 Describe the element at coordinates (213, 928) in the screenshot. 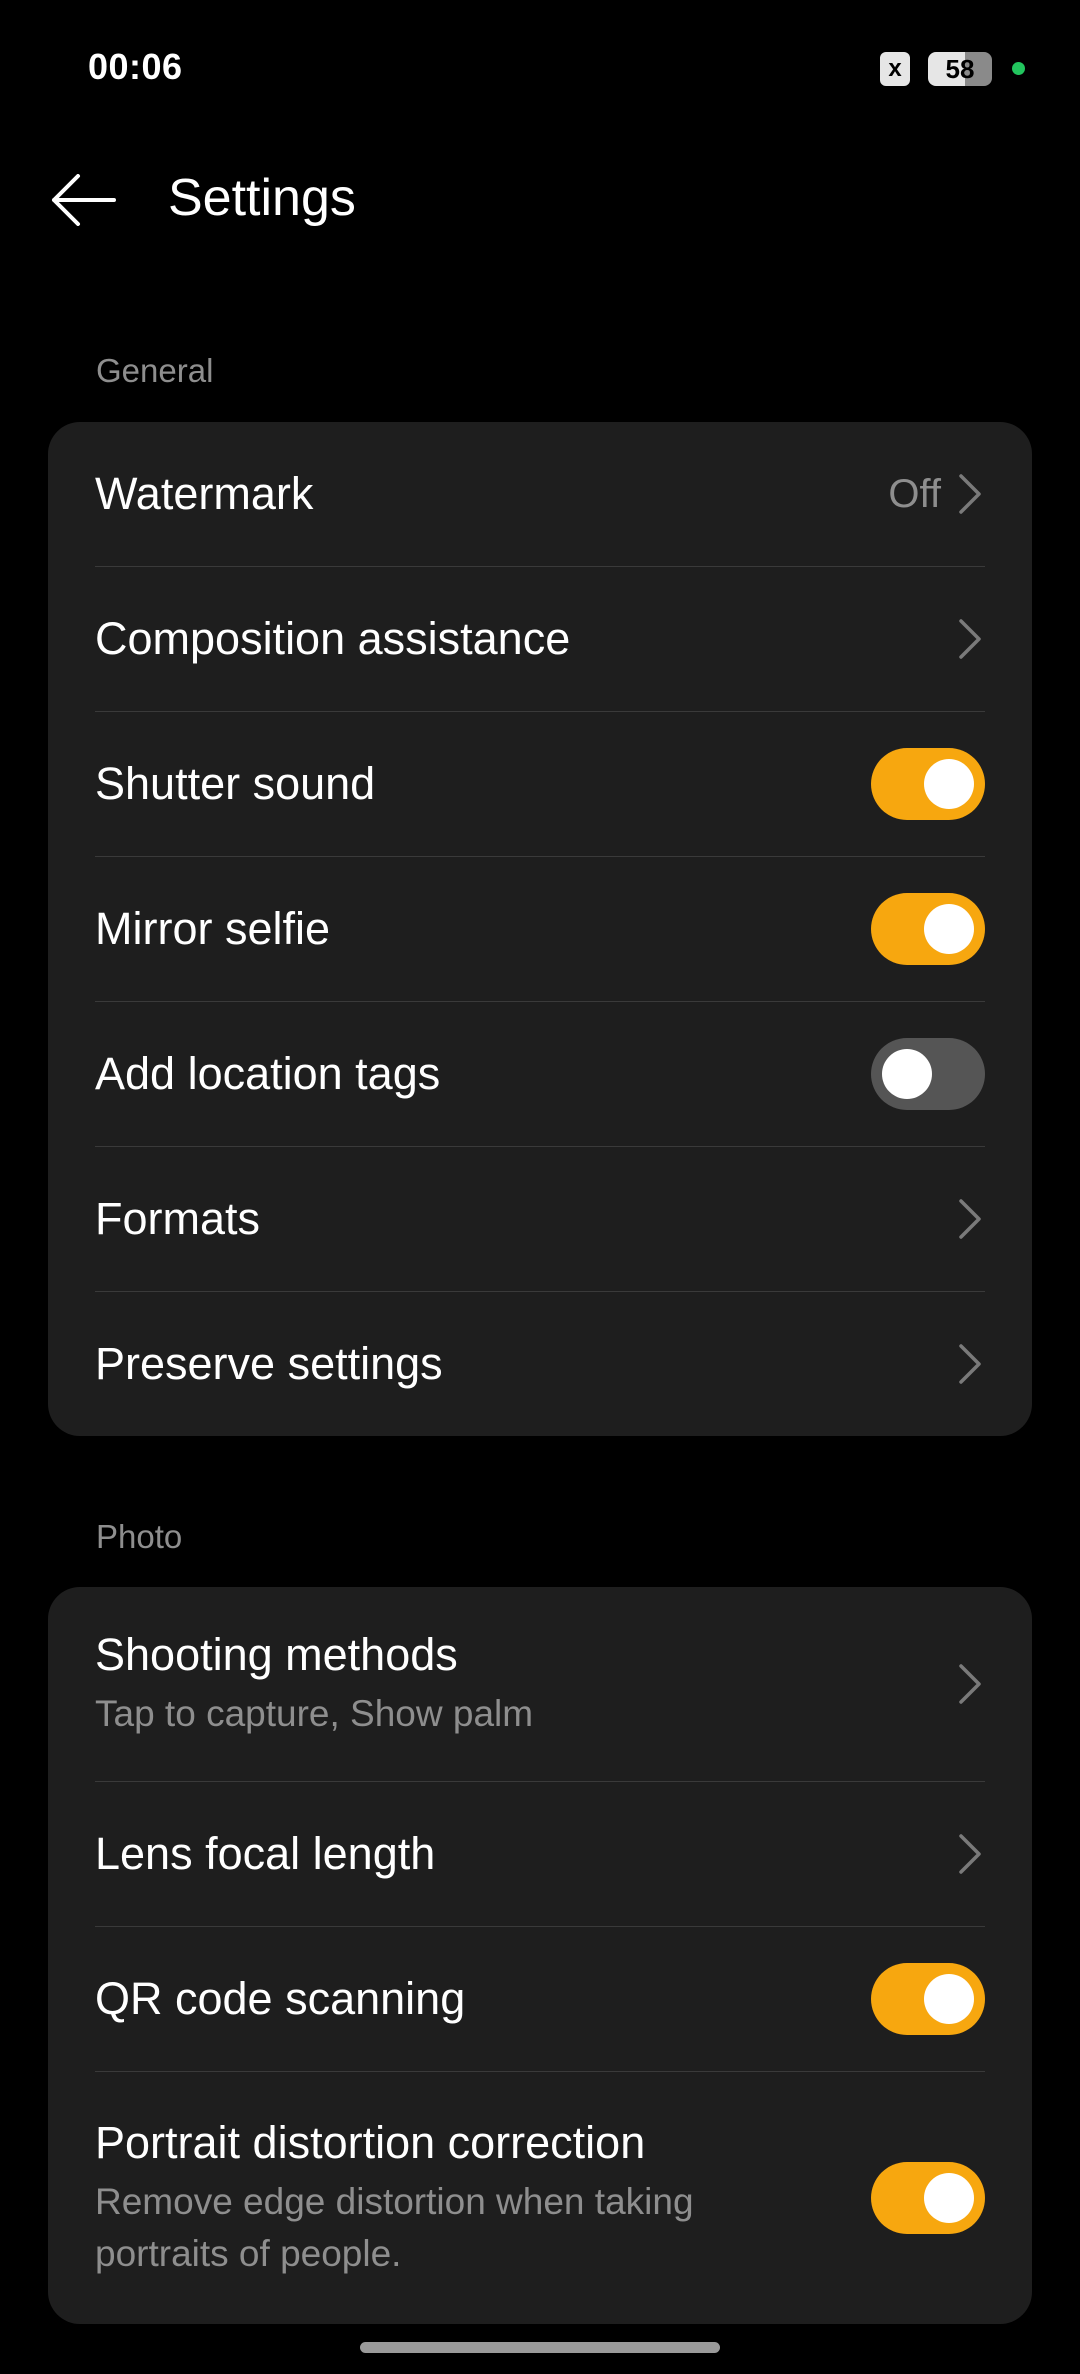

I see `setting-title: Mirror selfie` at that location.